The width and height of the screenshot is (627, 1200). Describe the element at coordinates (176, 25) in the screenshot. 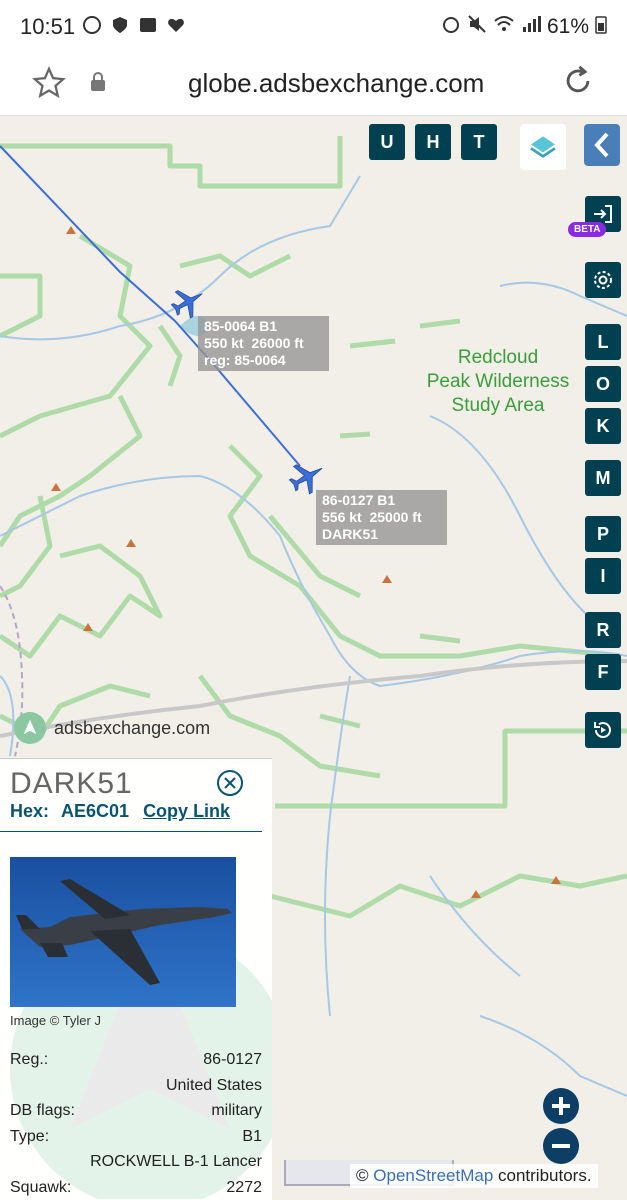

I see `heart-icon` at that location.